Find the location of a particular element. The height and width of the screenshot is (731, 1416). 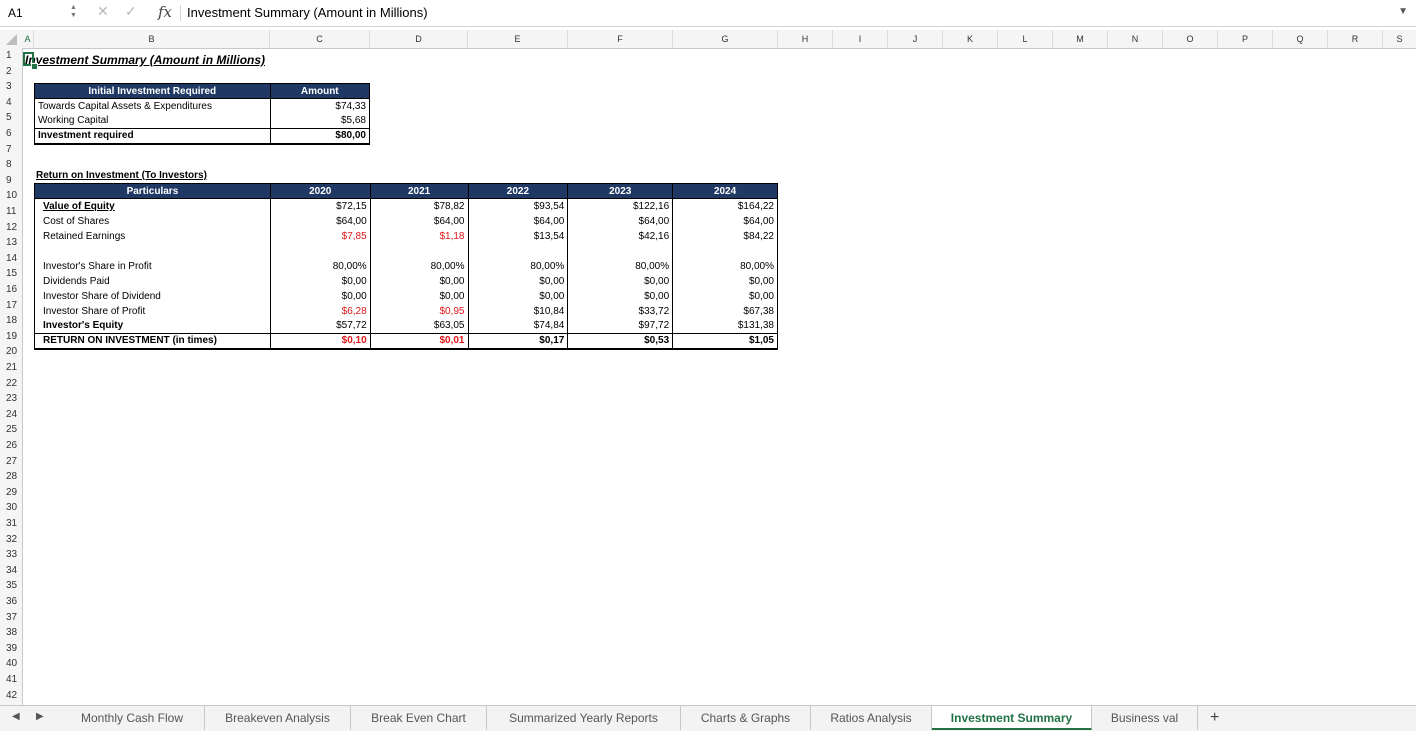

column-header-q: Q is located at coordinates (1300, 39).